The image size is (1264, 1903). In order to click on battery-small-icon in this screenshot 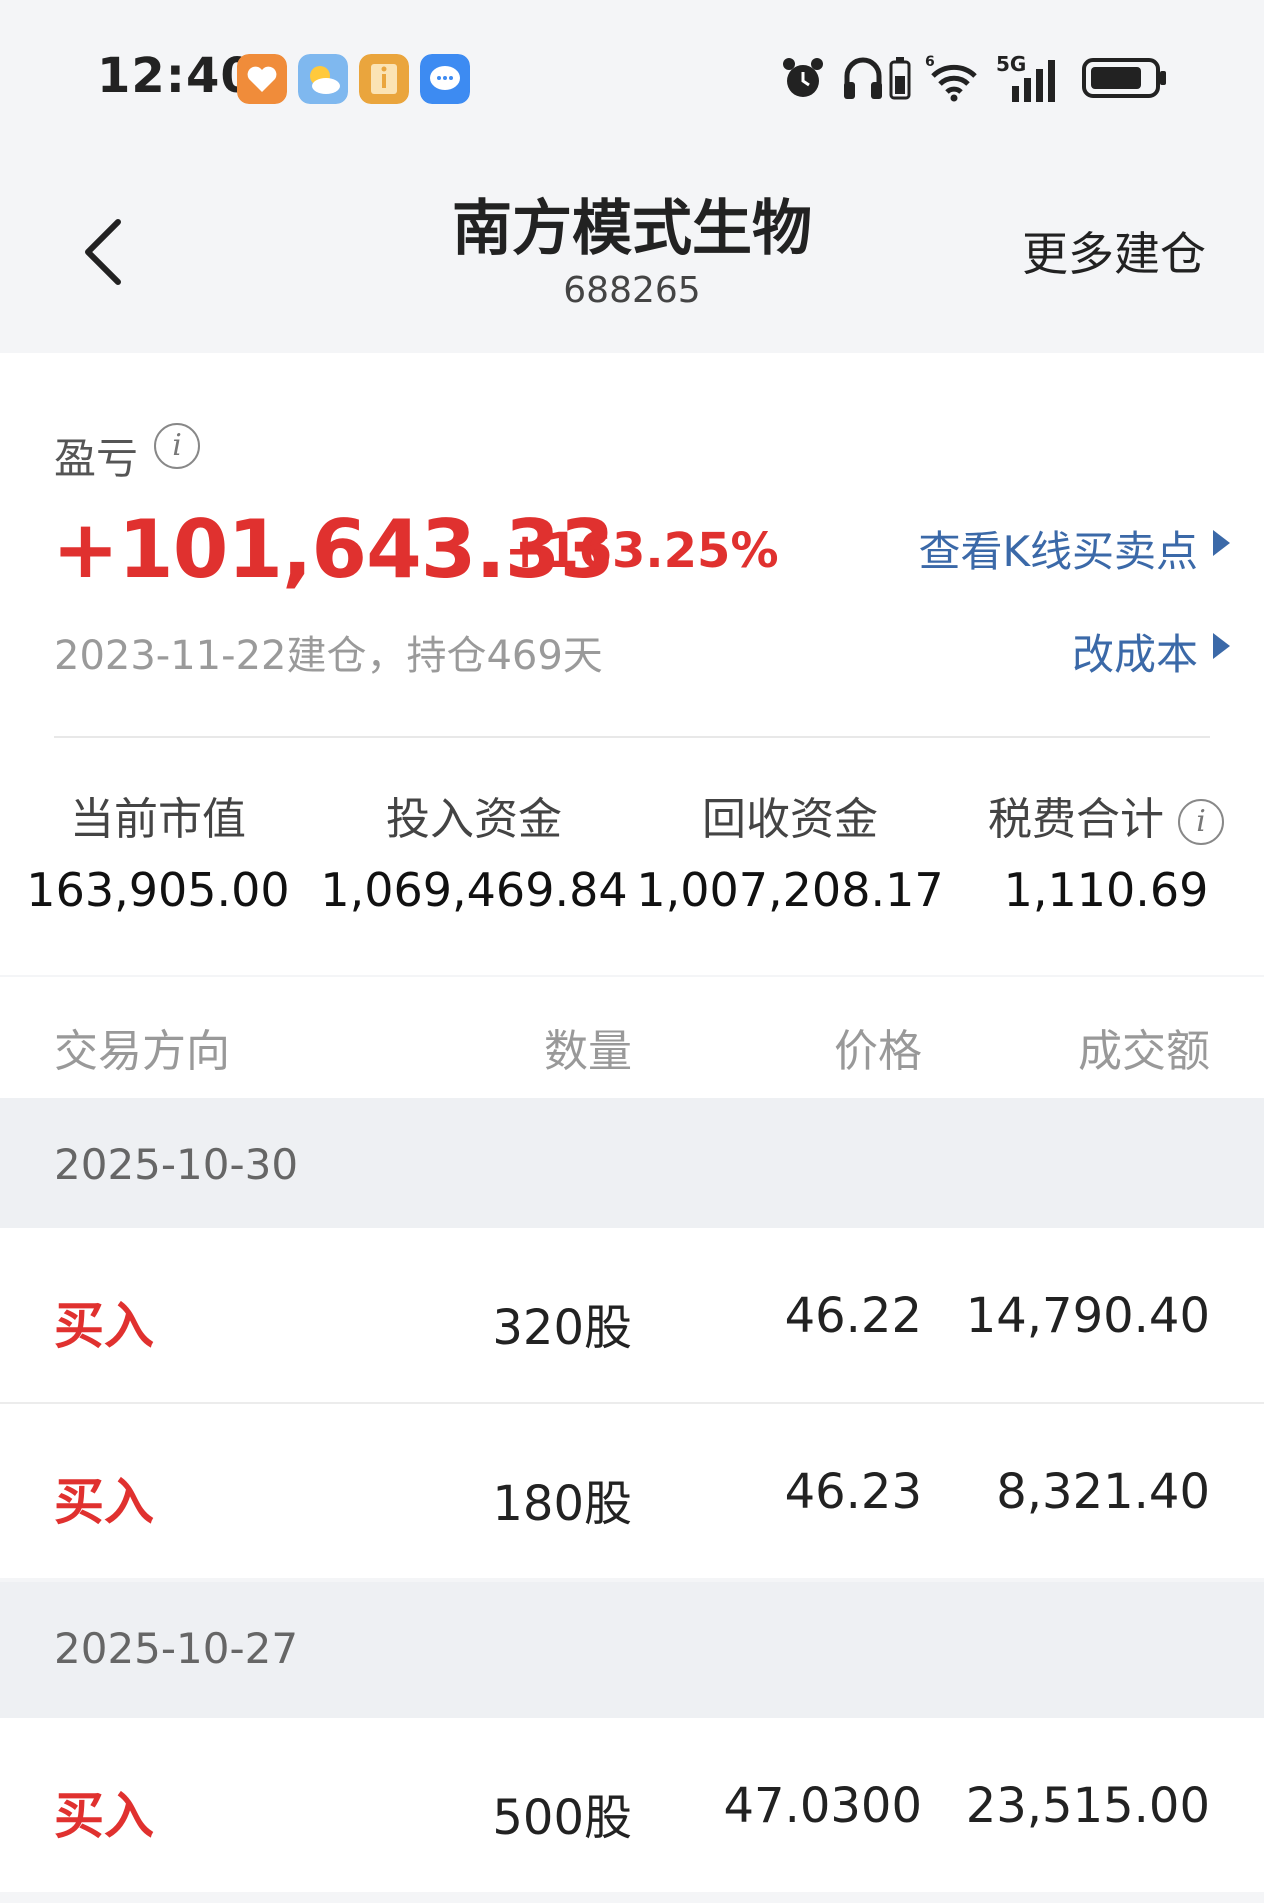, I will do `click(900, 78)`.